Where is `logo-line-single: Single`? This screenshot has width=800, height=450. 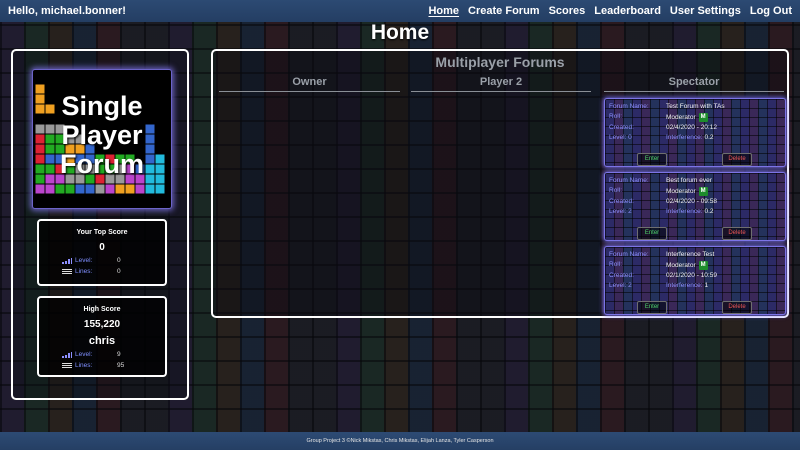
logo-line-single: Single is located at coordinates (102, 106).